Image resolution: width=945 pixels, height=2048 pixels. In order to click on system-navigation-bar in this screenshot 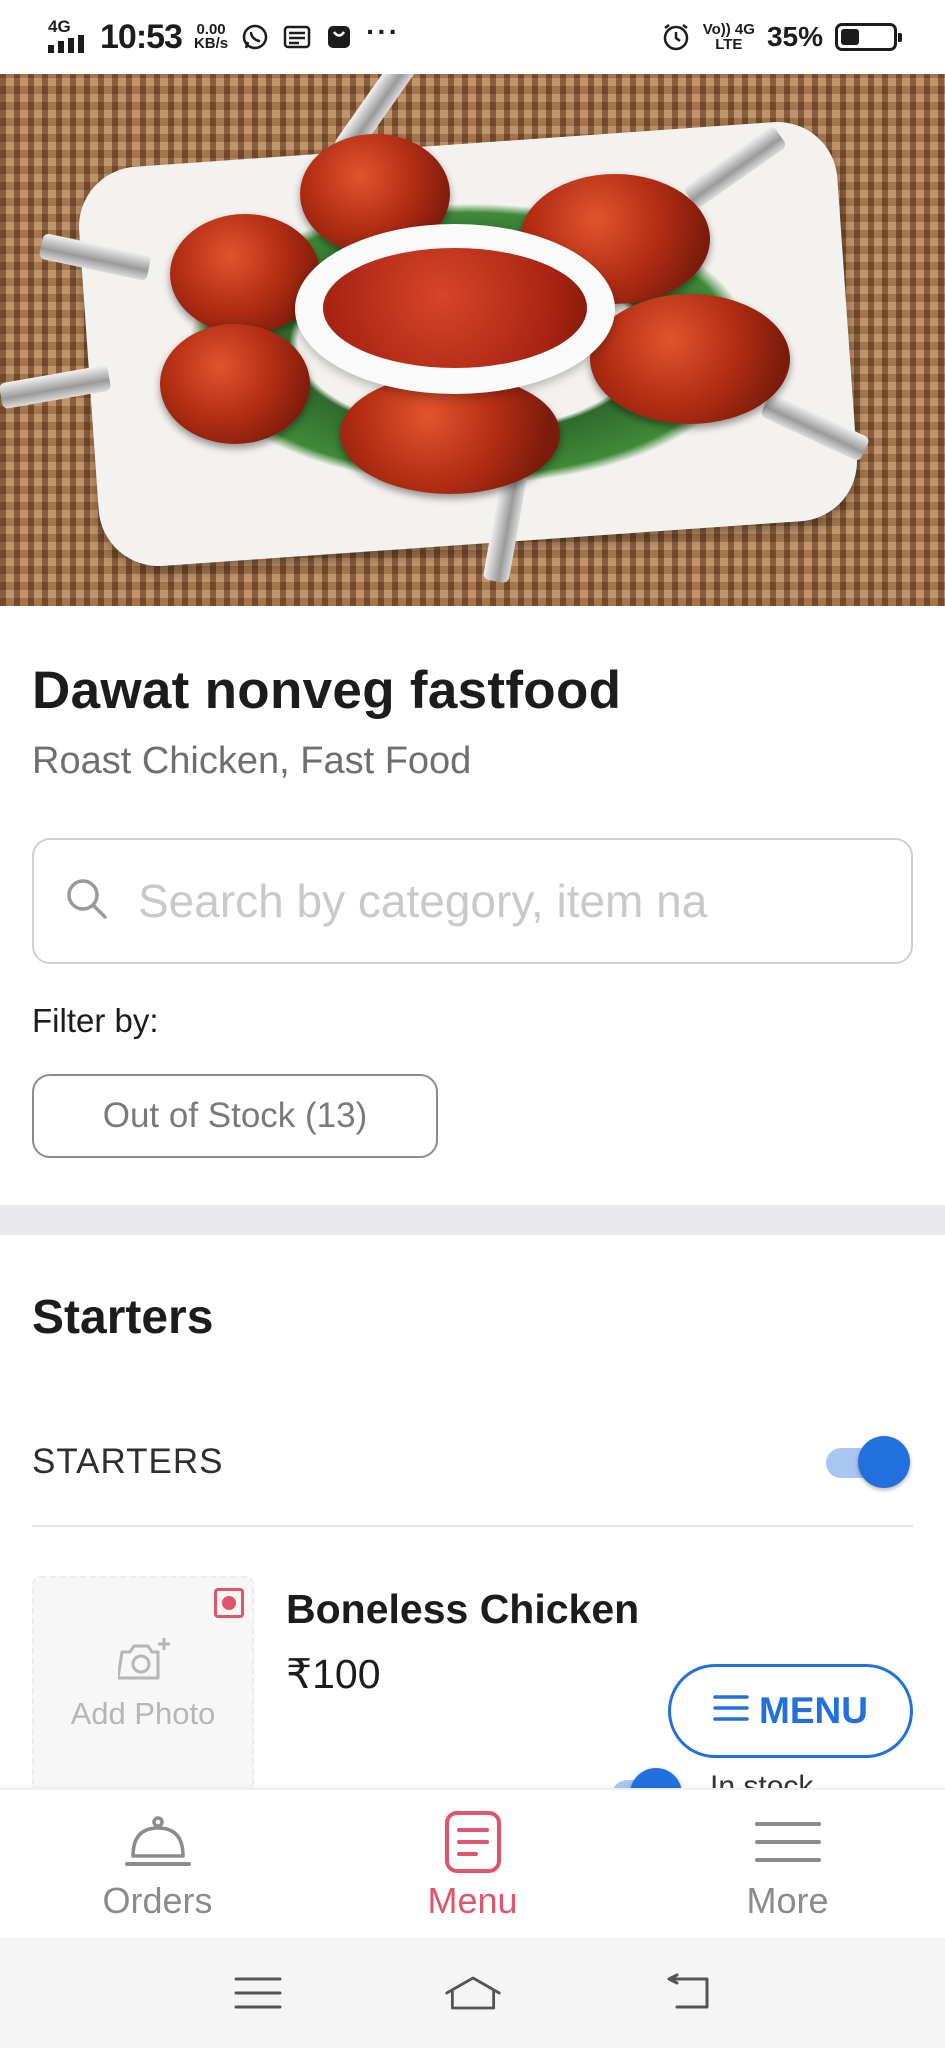, I will do `click(472, 1993)`.